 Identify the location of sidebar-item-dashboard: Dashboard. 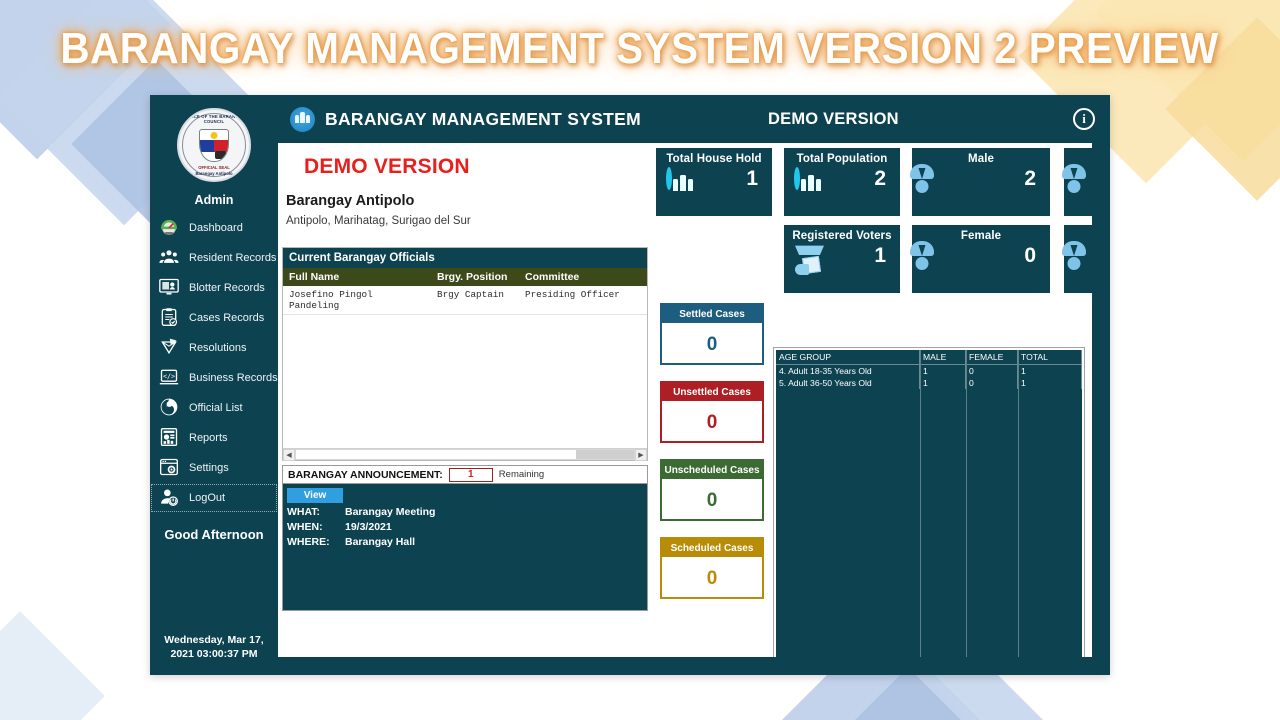
(214, 228).